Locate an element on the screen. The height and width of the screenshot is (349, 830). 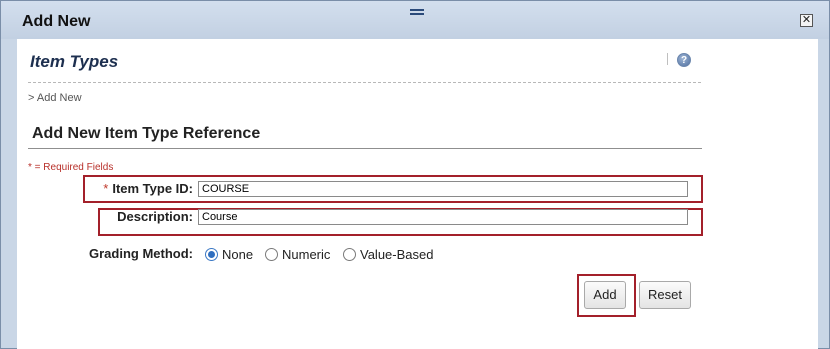
radio-numeric-label: Numeric is located at coordinates (306, 254).